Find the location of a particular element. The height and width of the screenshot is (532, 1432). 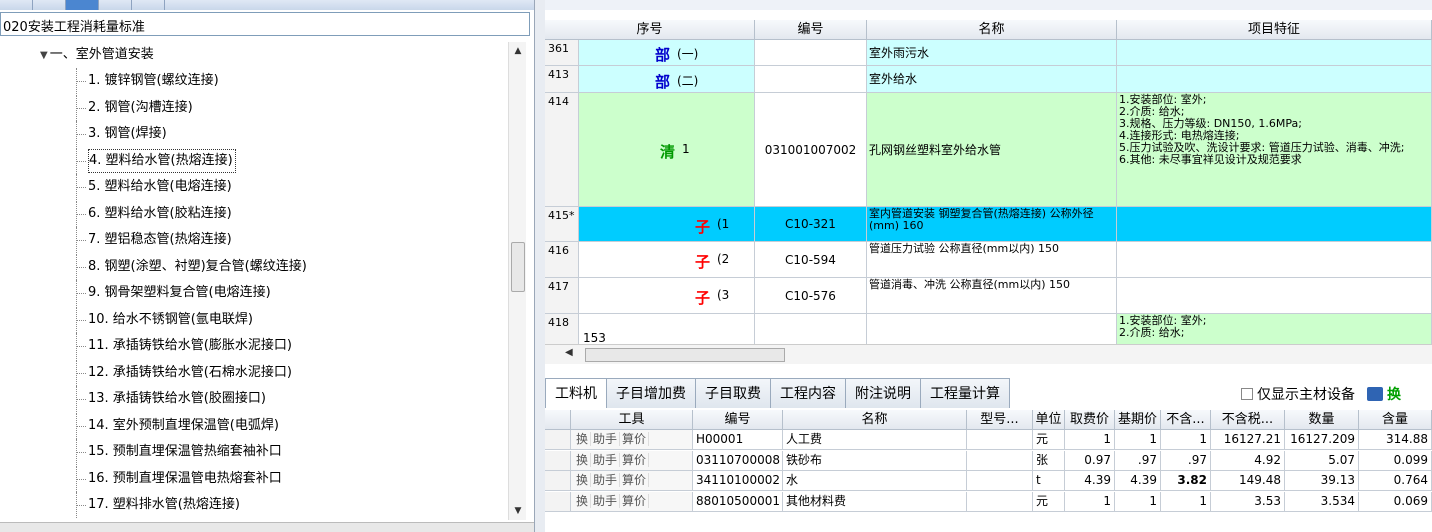

resource-name-cell: 其他材料费 is located at coordinates (875, 501).